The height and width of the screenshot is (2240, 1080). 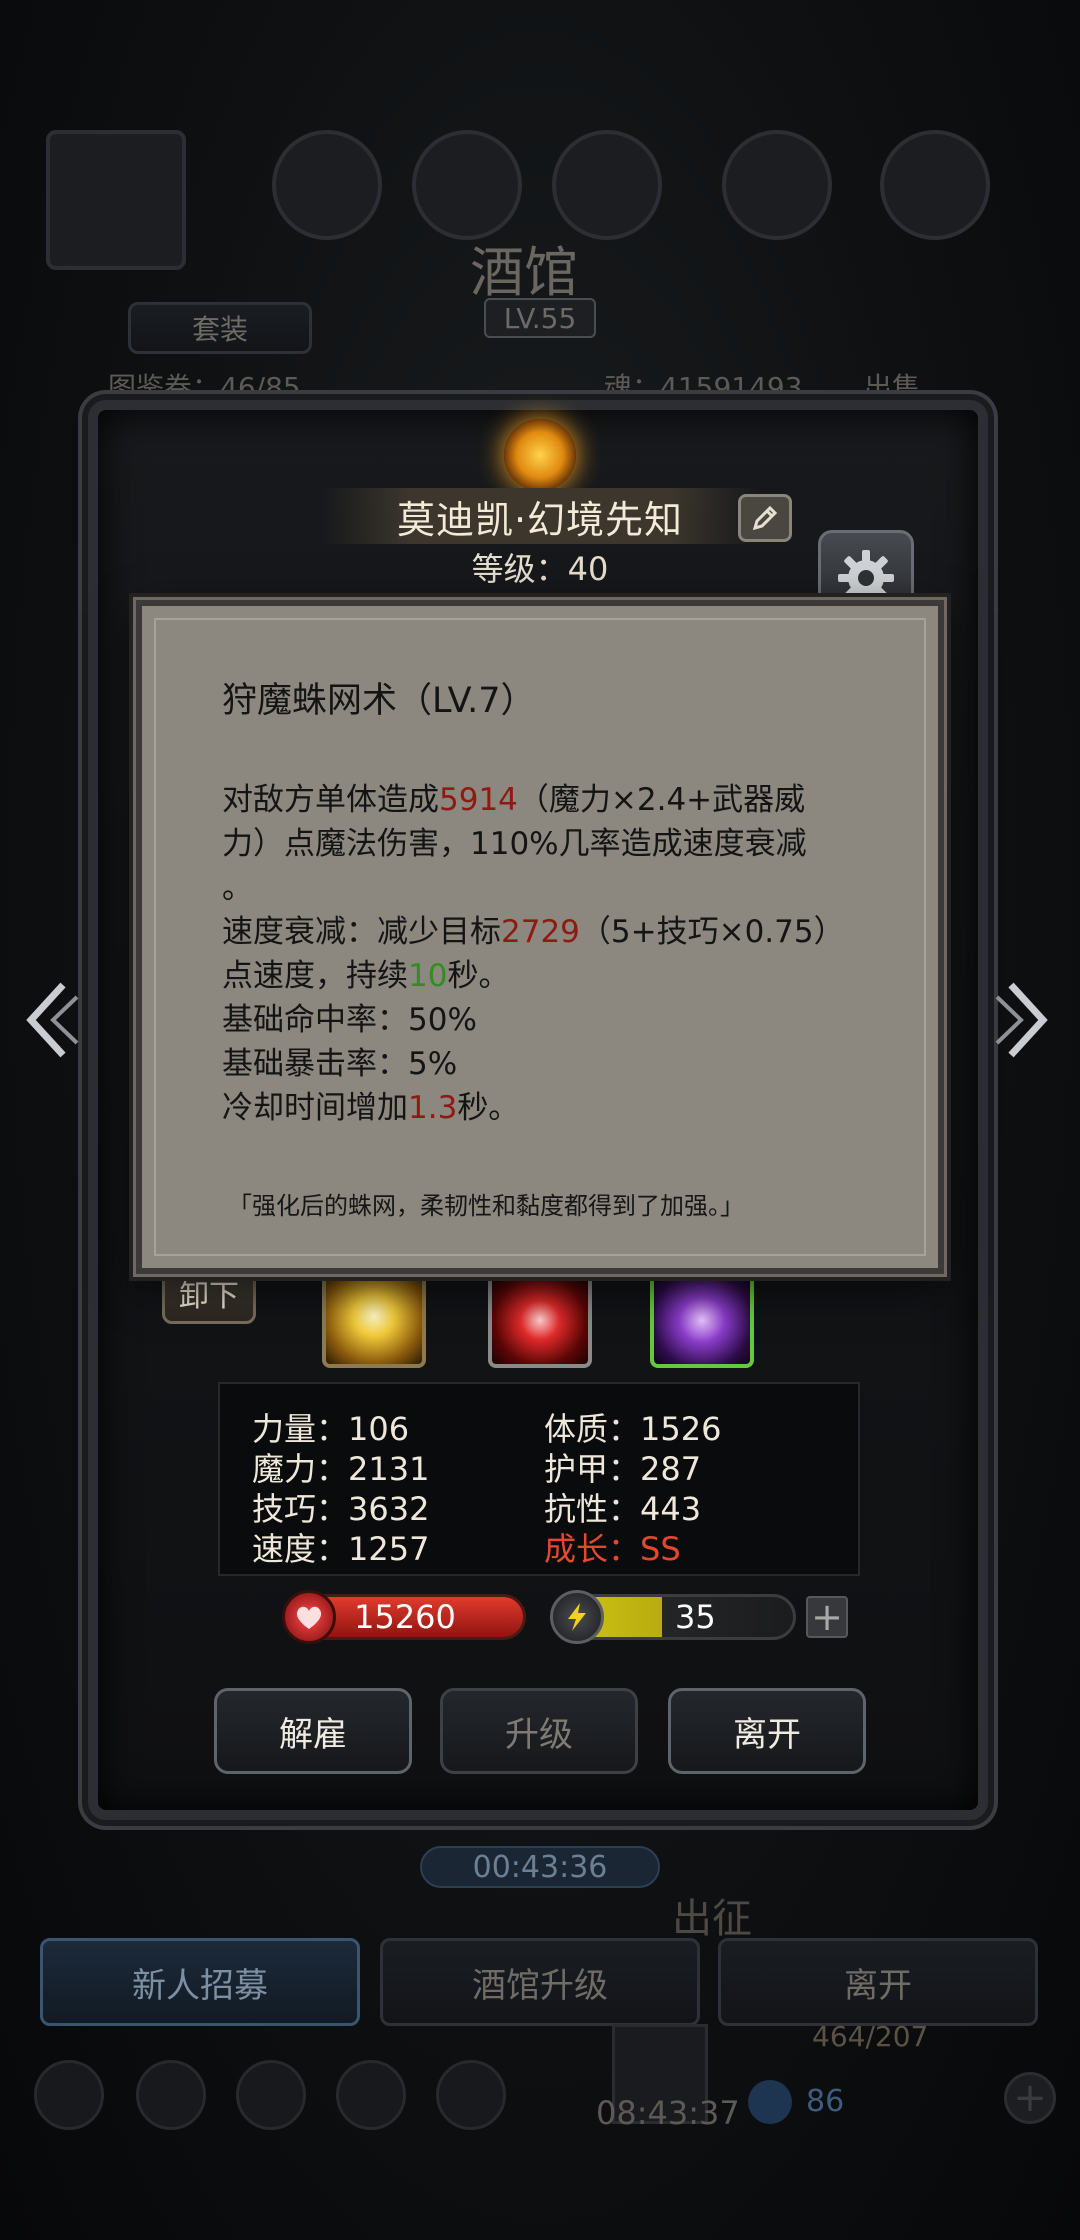 I want to click on recruit-button: 新人招募, so click(x=200, y=1982).